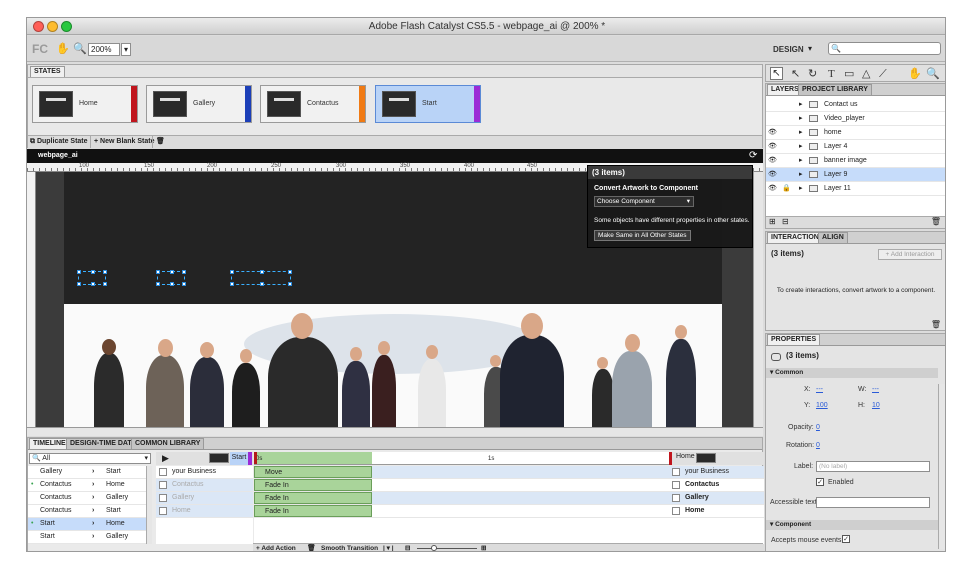 The width and height of the screenshot is (959, 568). I want to click on delete-interaction-icon: 🗑, so click(936, 324).